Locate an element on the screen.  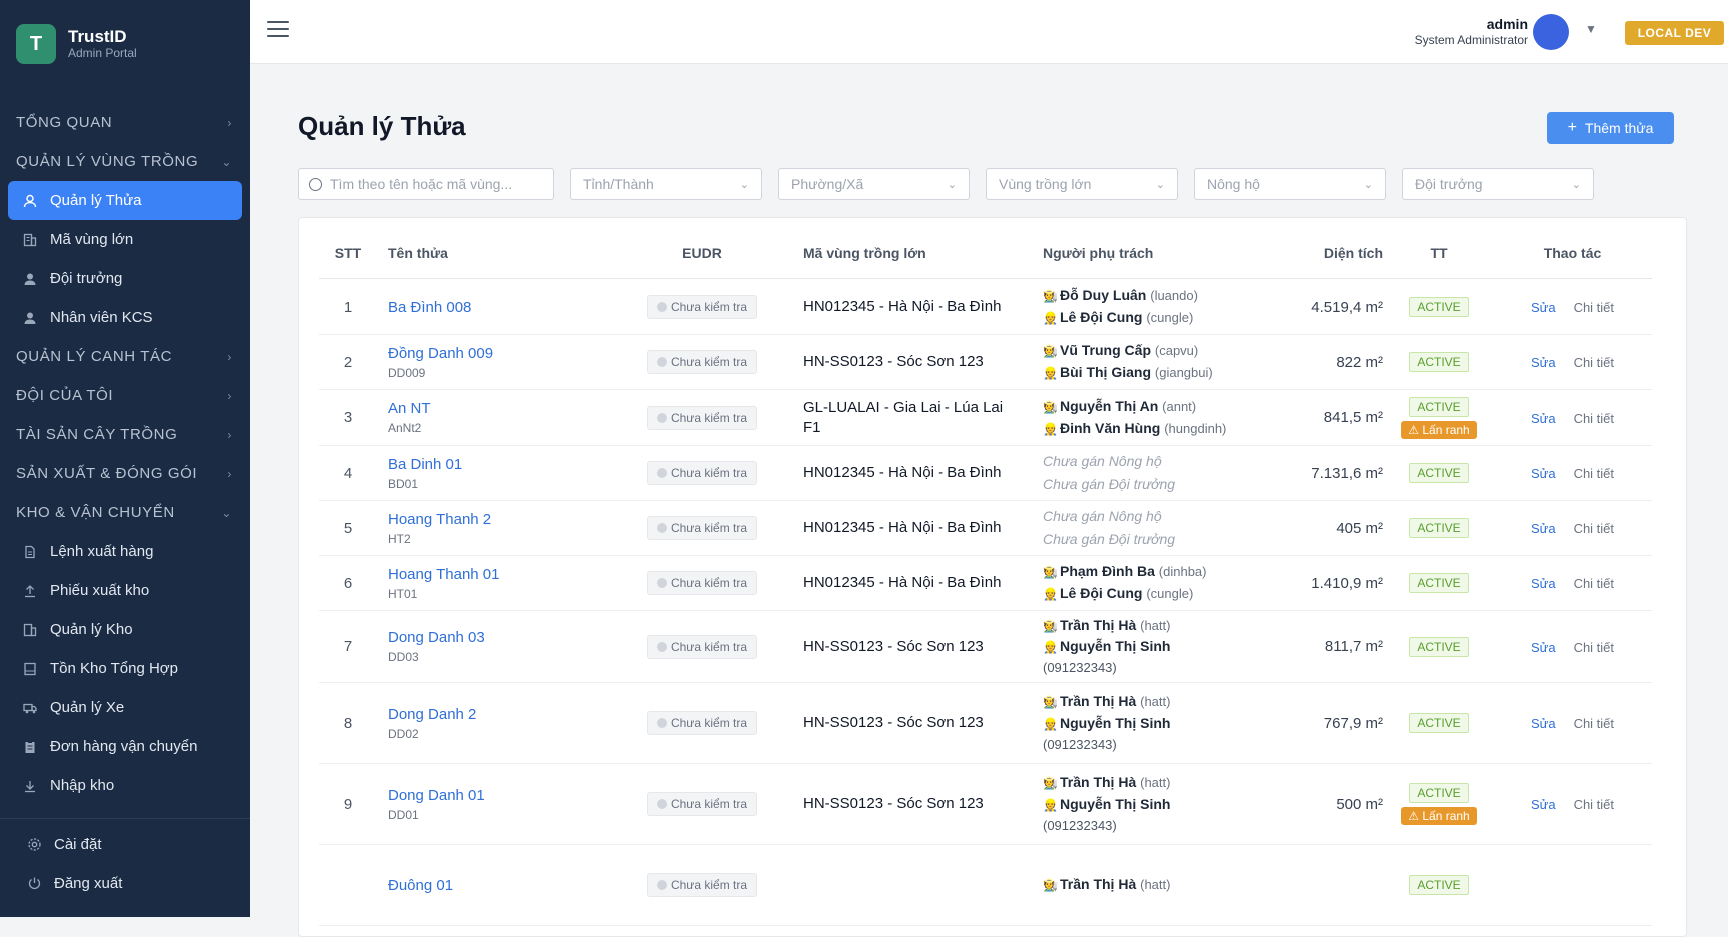
leader-username: (cungle) is located at coordinates (1170, 317).